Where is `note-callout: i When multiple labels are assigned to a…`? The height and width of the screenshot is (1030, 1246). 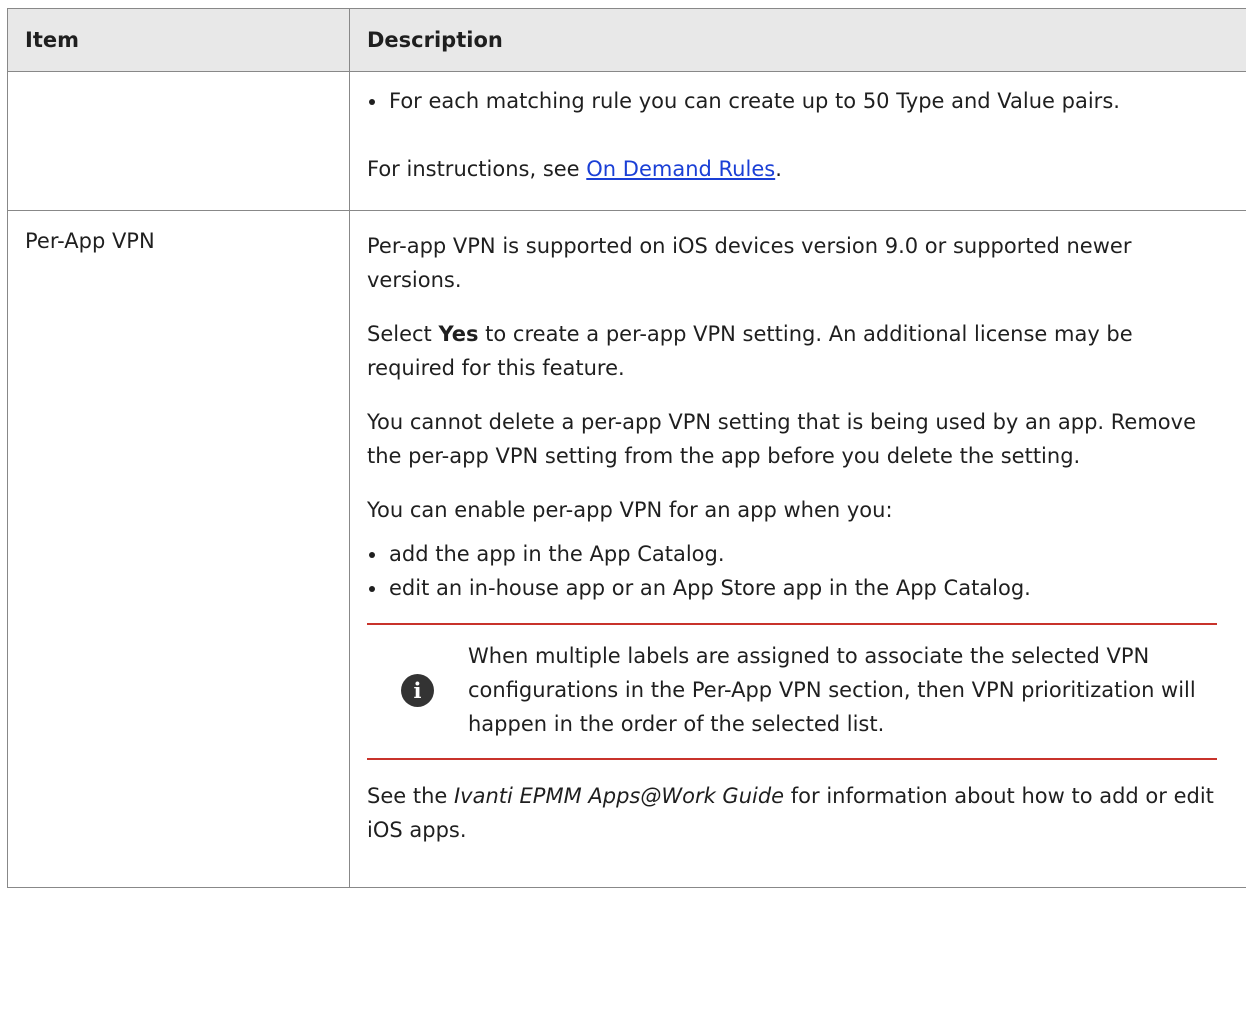
note-callout: i When multiple labels are assigned to a… is located at coordinates (792, 691).